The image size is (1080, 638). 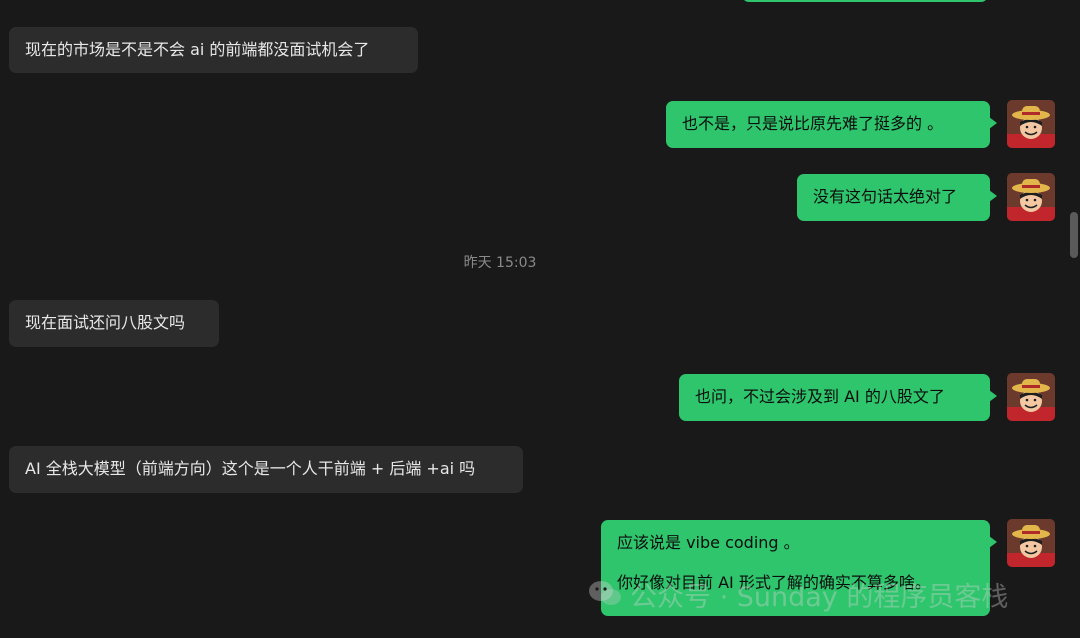 What do you see at coordinates (885, 196) in the screenshot?
I see `message-text: 没有这句话太绝对了` at bounding box center [885, 196].